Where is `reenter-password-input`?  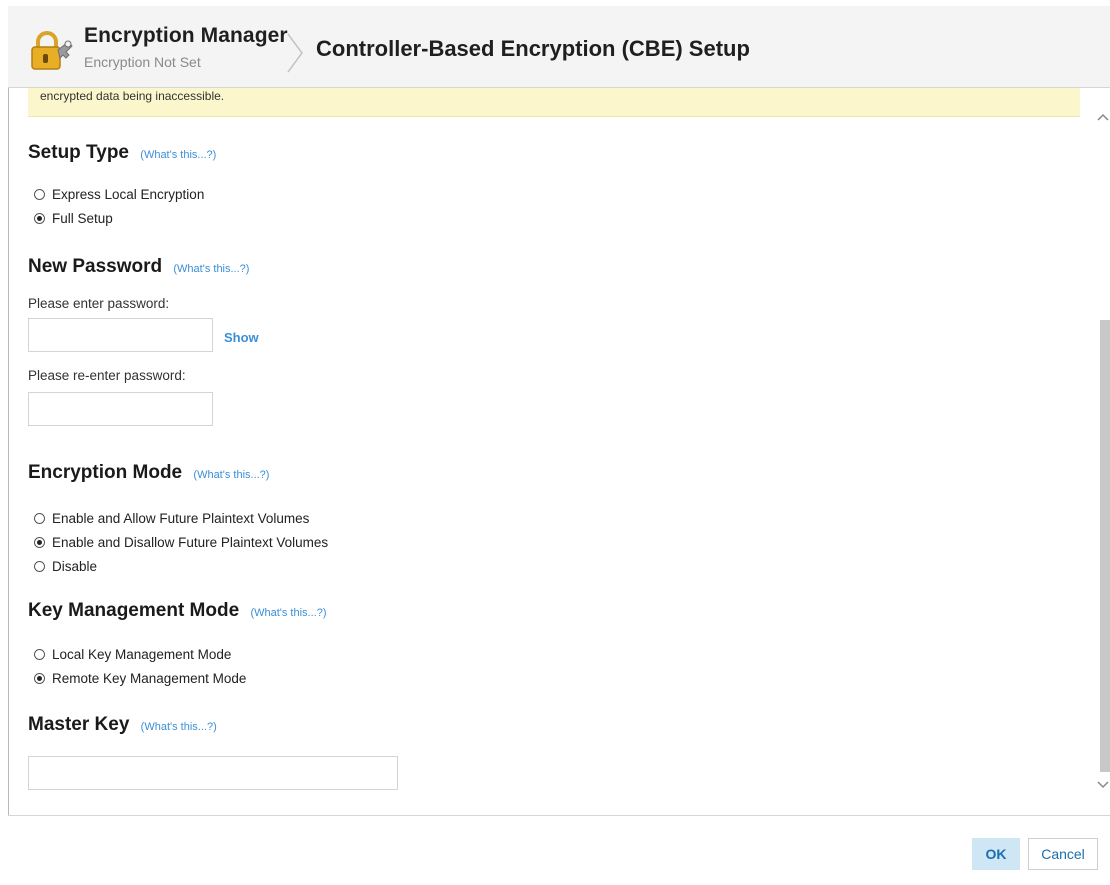 reenter-password-input is located at coordinates (120, 409).